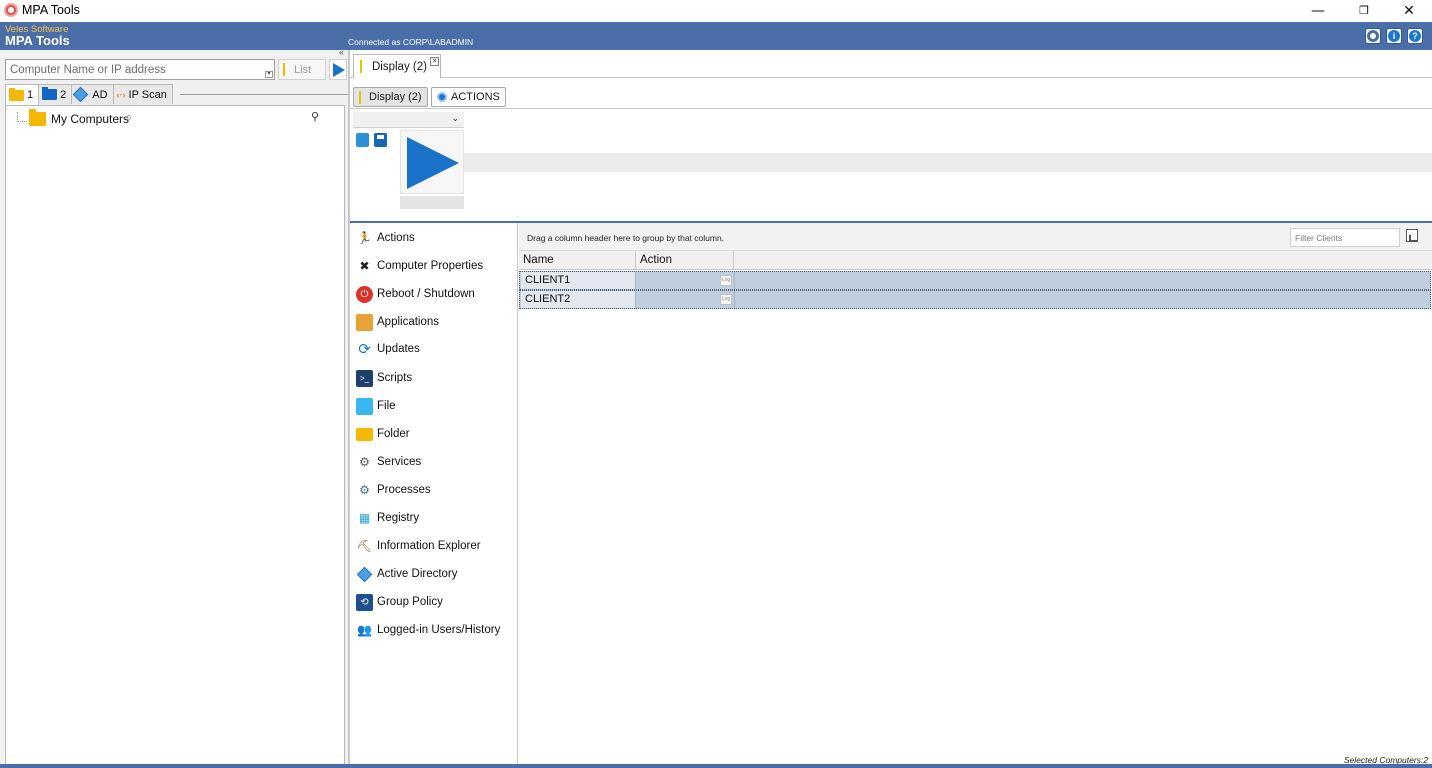 This screenshot has height=768, width=1432. Describe the element at coordinates (51, 10) in the screenshot. I see `window-title: MPA Tools` at that location.